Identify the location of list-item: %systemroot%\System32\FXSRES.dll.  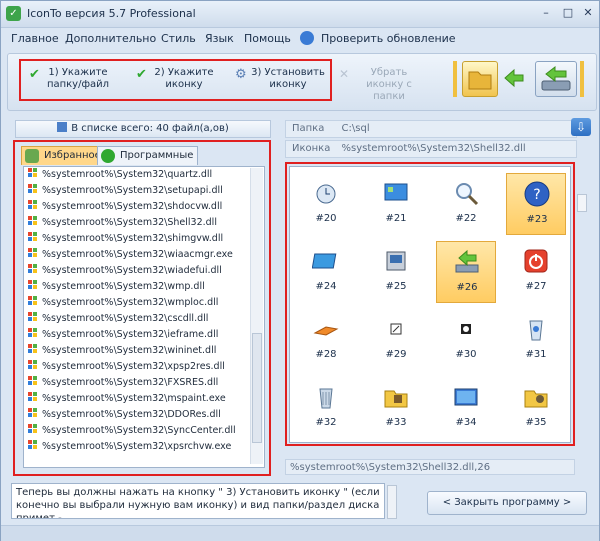
(144, 383).